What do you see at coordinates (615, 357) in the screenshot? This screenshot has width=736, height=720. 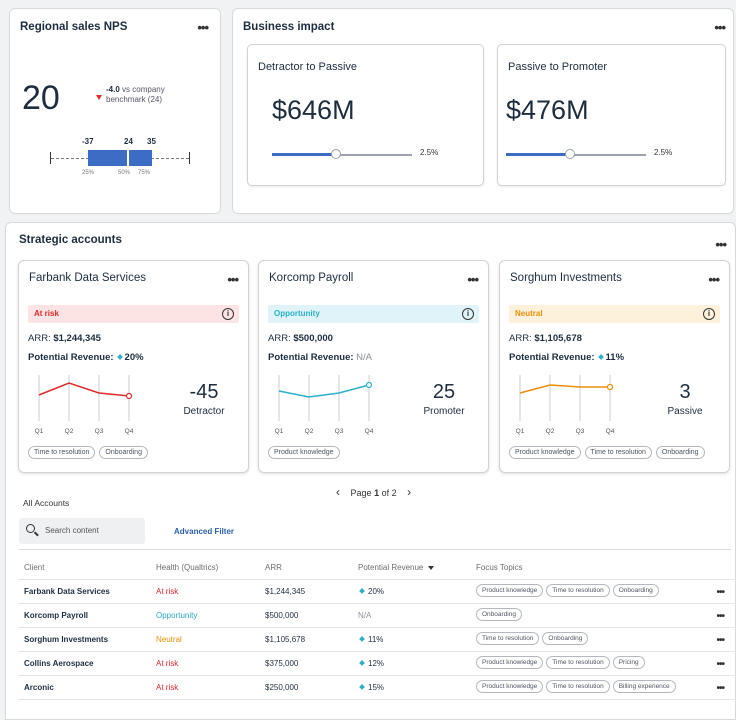 I see `potential-revenue-value: 11%` at bounding box center [615, 357].